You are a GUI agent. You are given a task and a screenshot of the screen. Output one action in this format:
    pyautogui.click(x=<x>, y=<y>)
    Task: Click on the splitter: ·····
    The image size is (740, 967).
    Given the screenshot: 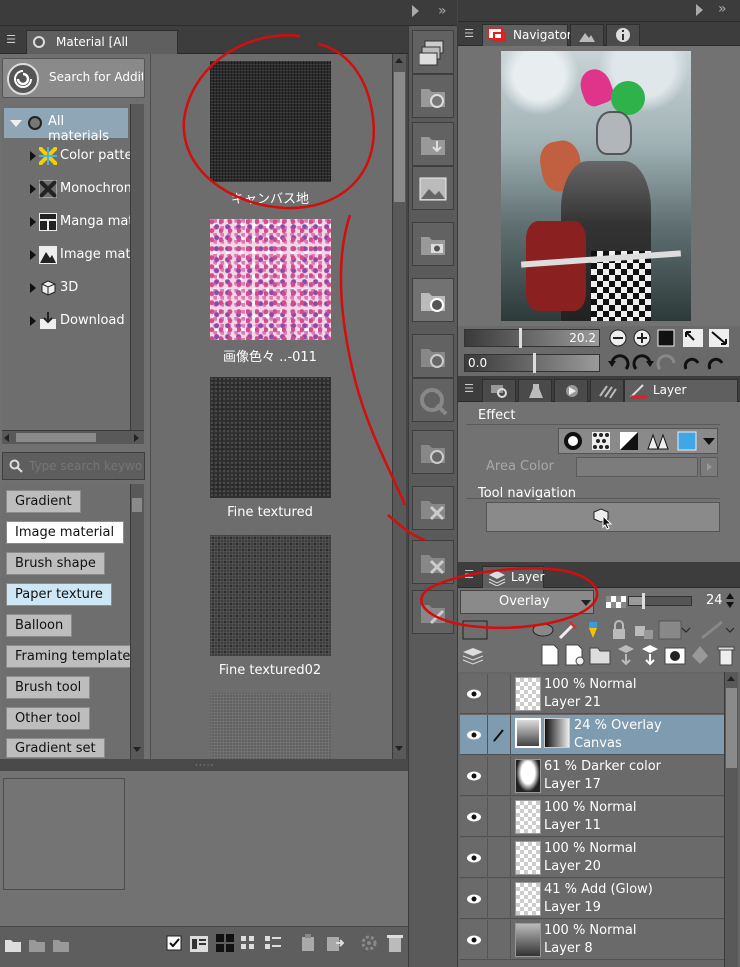 What is the action you would take?
    pyautogui.click(x=204, y=765)
    